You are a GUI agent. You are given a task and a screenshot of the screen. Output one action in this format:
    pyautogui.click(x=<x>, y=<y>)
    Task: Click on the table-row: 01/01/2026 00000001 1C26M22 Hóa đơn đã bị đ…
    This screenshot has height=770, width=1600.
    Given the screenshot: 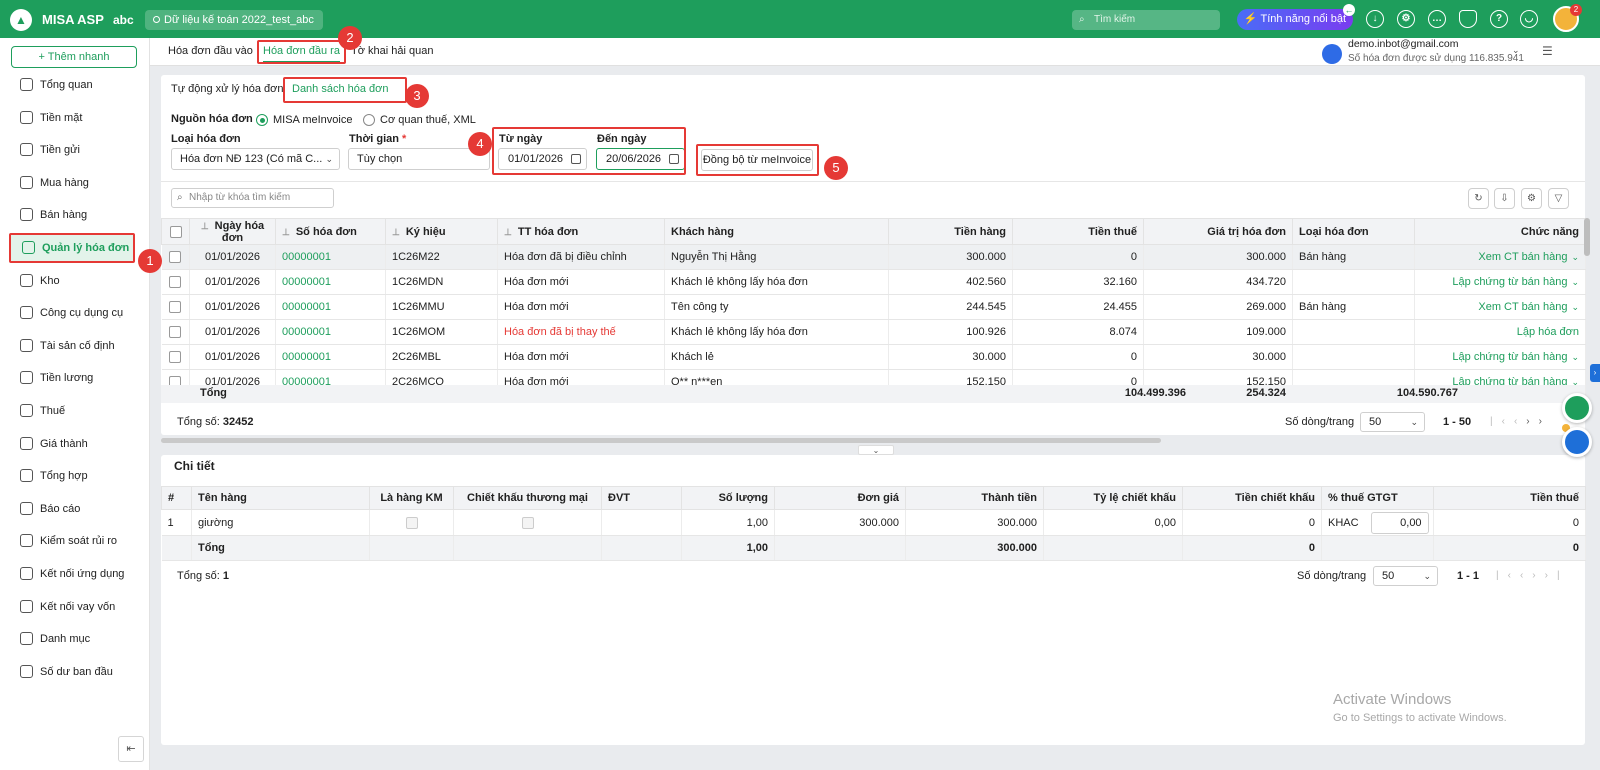 What is the action you would take?
    pyautogui.click(x=873, y=257)
    